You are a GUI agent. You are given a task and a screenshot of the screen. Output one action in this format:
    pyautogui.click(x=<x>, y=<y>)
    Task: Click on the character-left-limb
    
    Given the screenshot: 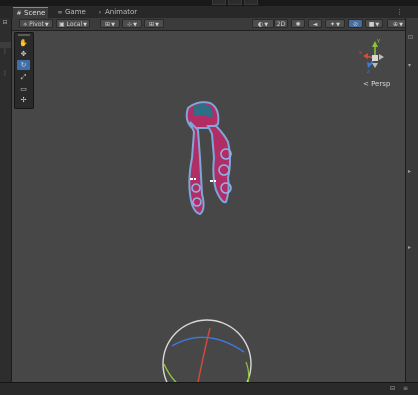 What is the action you would take?
    pyautogui.click(x=196, y=168)
    